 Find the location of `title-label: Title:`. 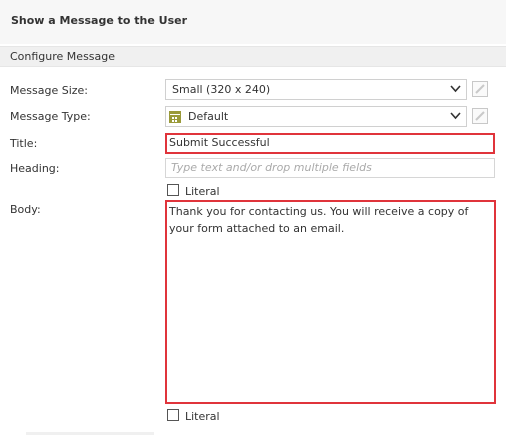

title-label: Title: is located at coordinates (24, 143).